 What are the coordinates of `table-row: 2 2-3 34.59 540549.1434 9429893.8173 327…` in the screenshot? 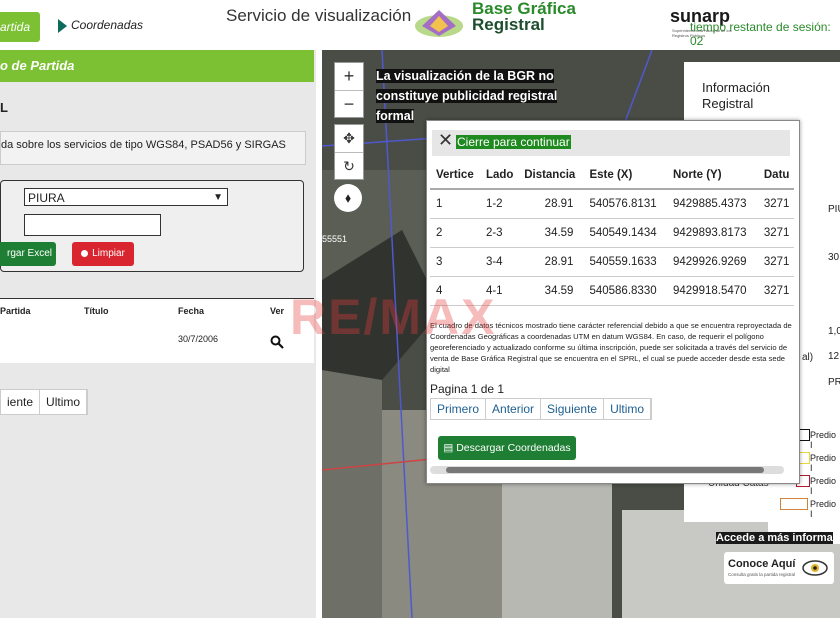 It's located at (612, 233).